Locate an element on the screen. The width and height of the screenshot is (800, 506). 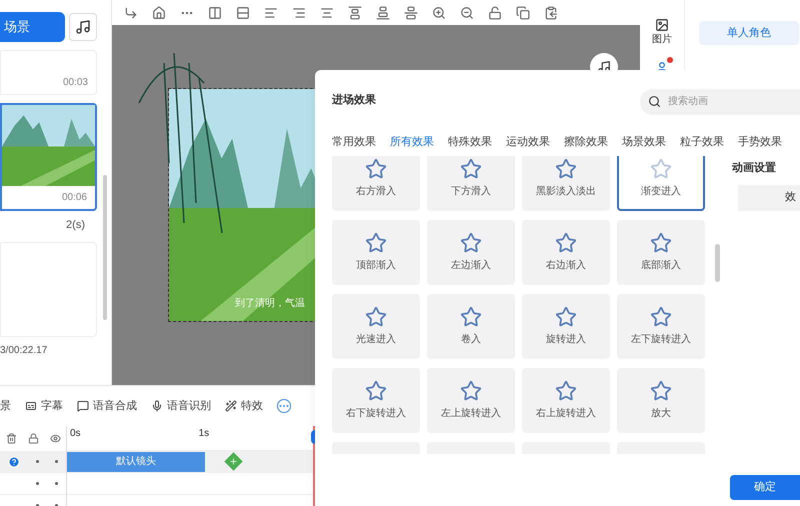
effect-card: 渐变进入 is located at coordinates (661, 183).